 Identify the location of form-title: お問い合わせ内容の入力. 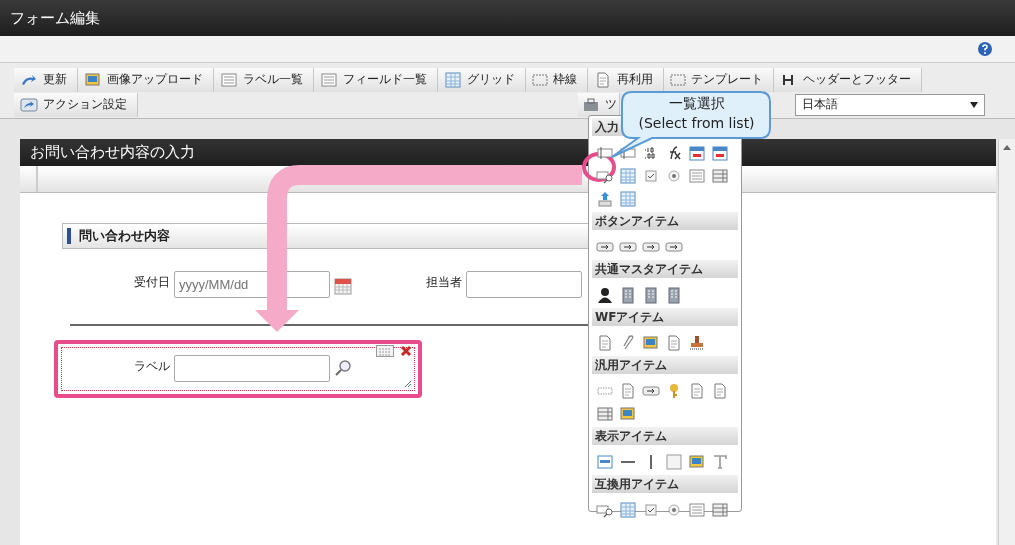
(112, 152).